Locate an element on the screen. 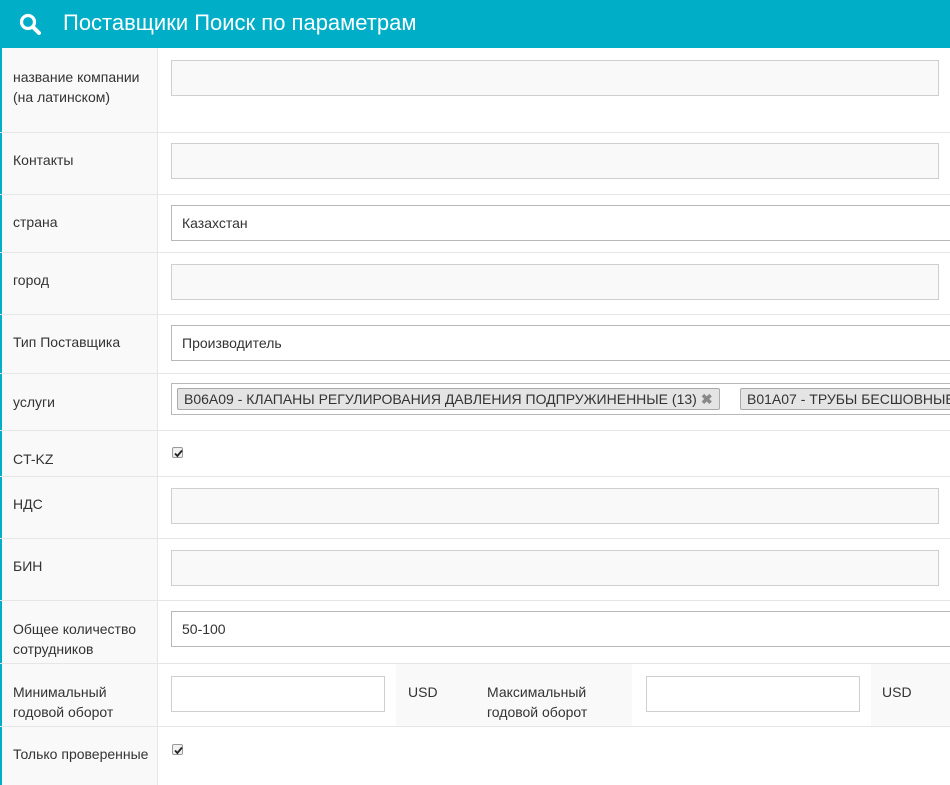 Image resolution: width=950 pixels, height=785 pixels. service-tag: B01A07 - ТРУБЫ БЕСШОВНЫЕ is located at coordinates (845, 399).